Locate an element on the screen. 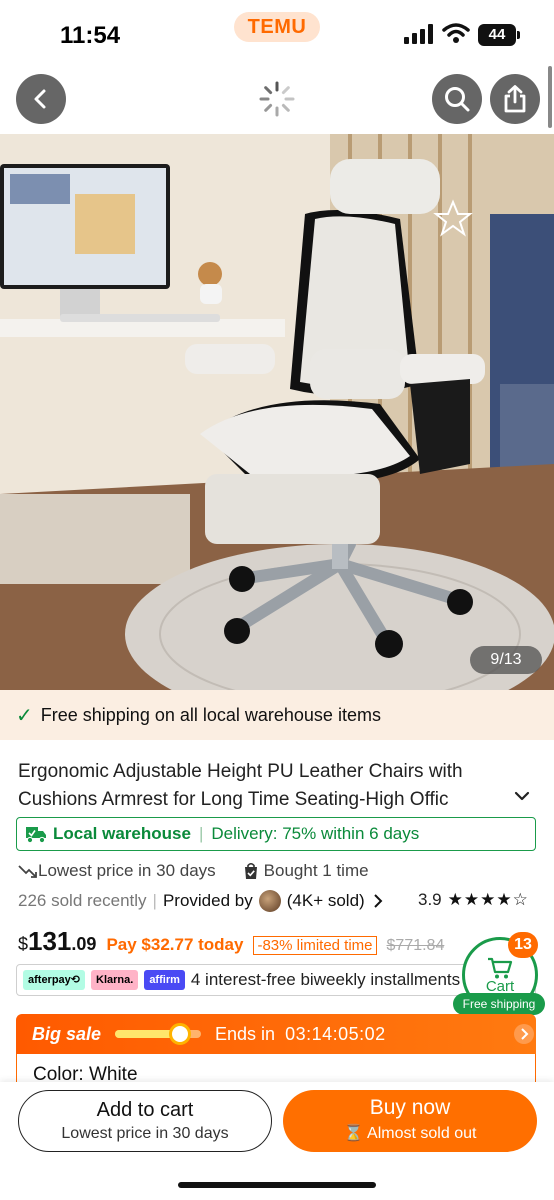 This screenshot has height=1200, width=554. sale-progress-knob is located at coordinates (179, 1034).